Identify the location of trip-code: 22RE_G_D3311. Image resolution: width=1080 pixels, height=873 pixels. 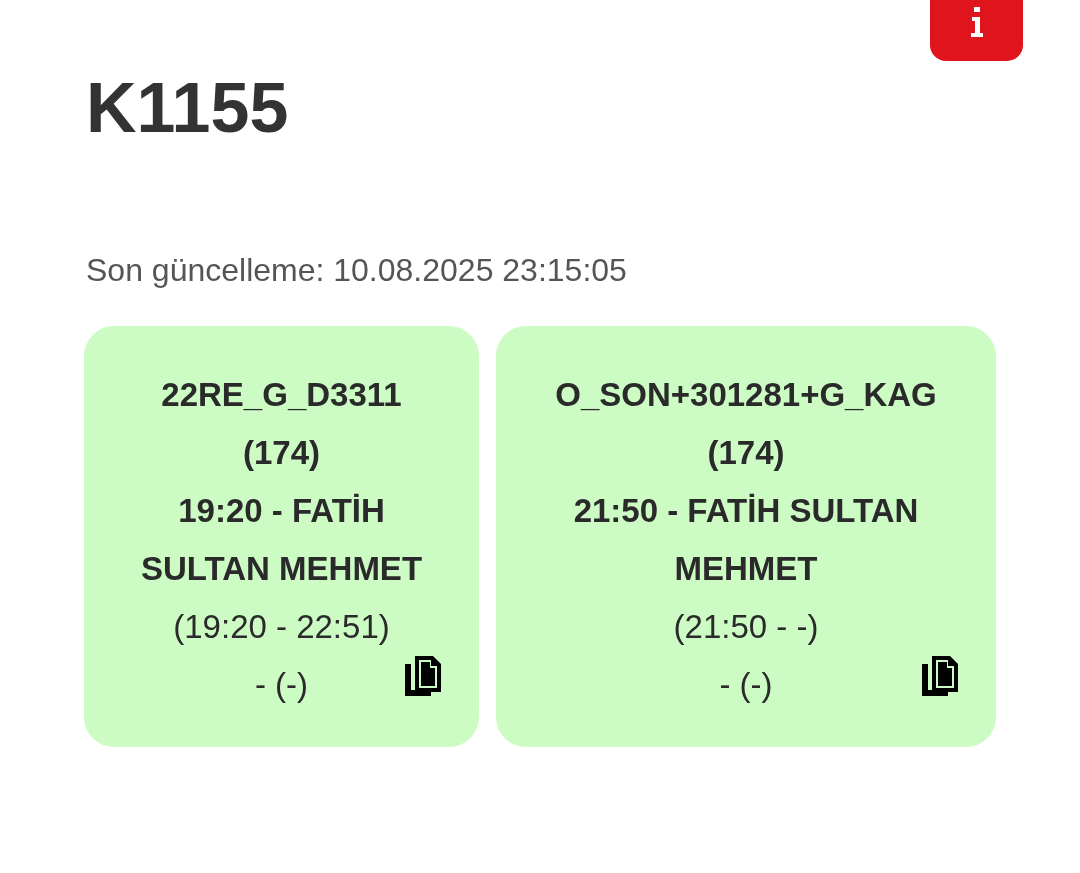
(281, 395).